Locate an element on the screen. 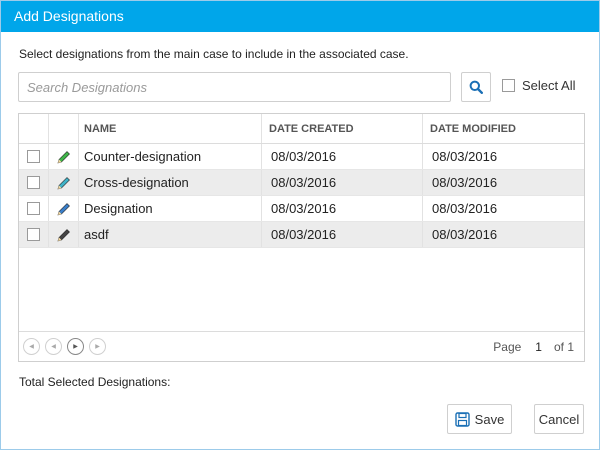  save-icon is located at coordinates (462, 419).